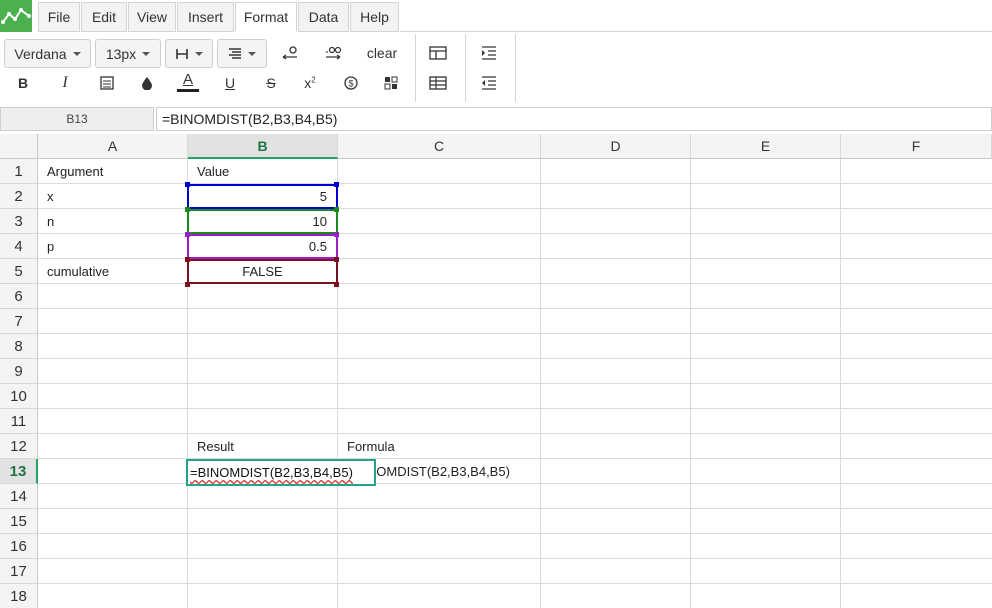 The image size is (992, 608). What do you see at coordinates (266, 17) in the screenshot?
I see `menu-format: Format` at bounding box center [266, 17].